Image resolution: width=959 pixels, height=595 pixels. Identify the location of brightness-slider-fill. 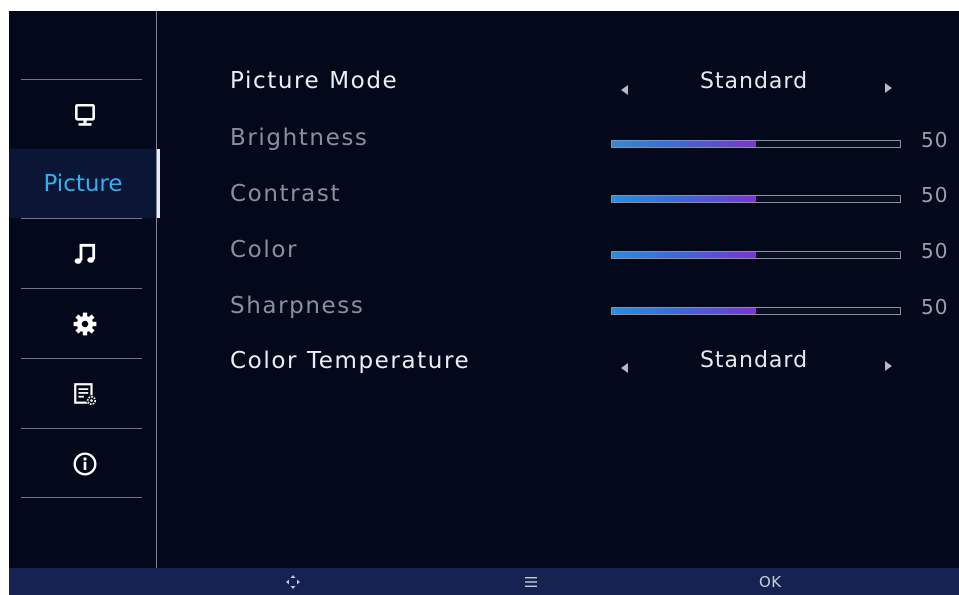
(684, 144).